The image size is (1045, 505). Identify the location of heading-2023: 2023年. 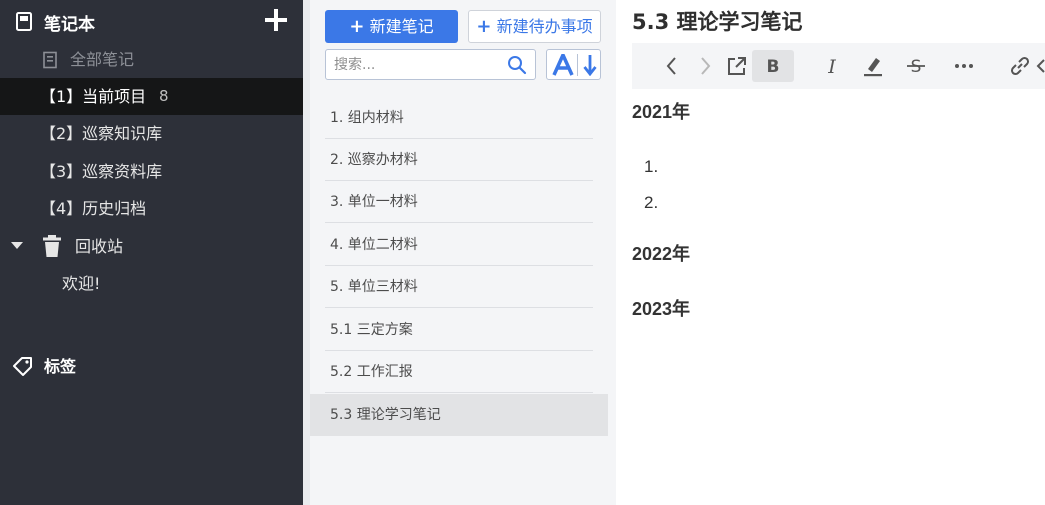
(661, 309).